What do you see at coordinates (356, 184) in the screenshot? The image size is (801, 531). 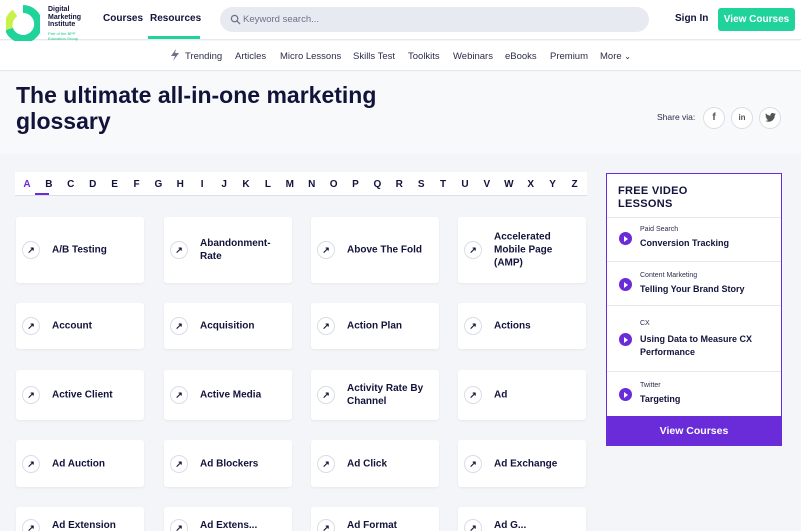 I see `letter-p: P` at bounding box center [356, 184].